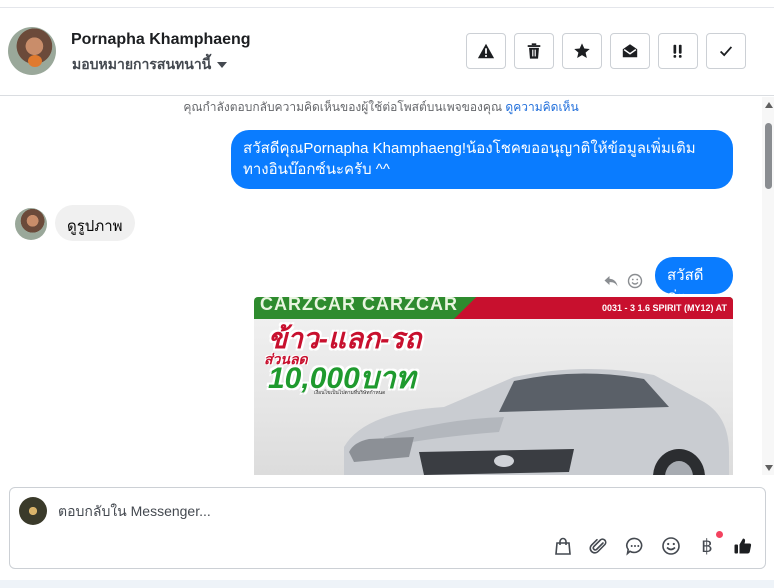  What do you see at coordinates (768, 156) in the screenshot?
I see `scrollbar-thumb` at bounding box center [768, 156].